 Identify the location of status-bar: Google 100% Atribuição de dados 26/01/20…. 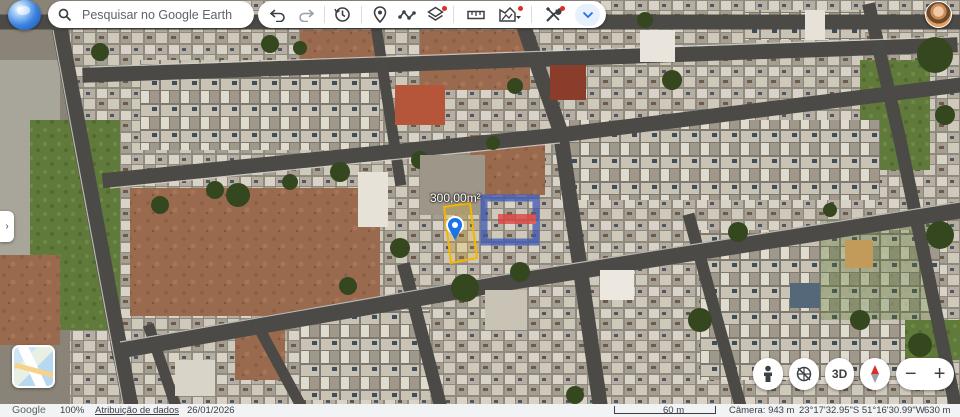
(480, 410).